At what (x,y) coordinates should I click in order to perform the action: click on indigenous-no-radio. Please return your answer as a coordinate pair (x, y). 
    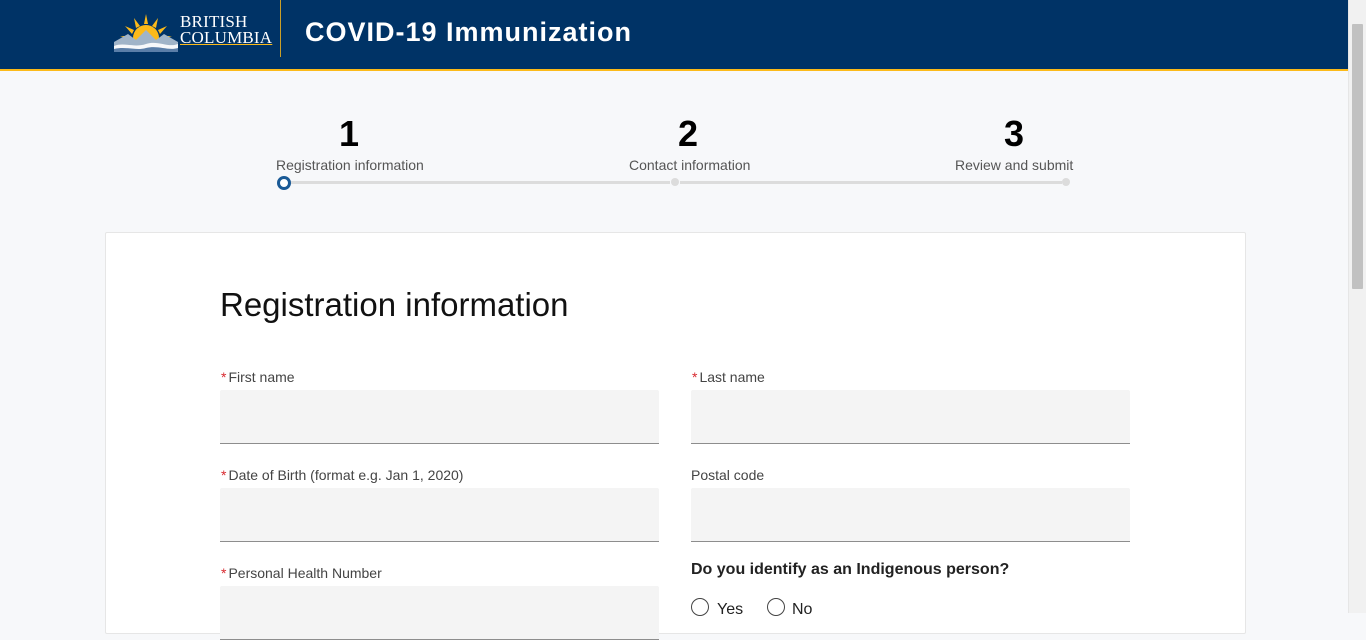
    Looking at the image, I should click on (776, 607).